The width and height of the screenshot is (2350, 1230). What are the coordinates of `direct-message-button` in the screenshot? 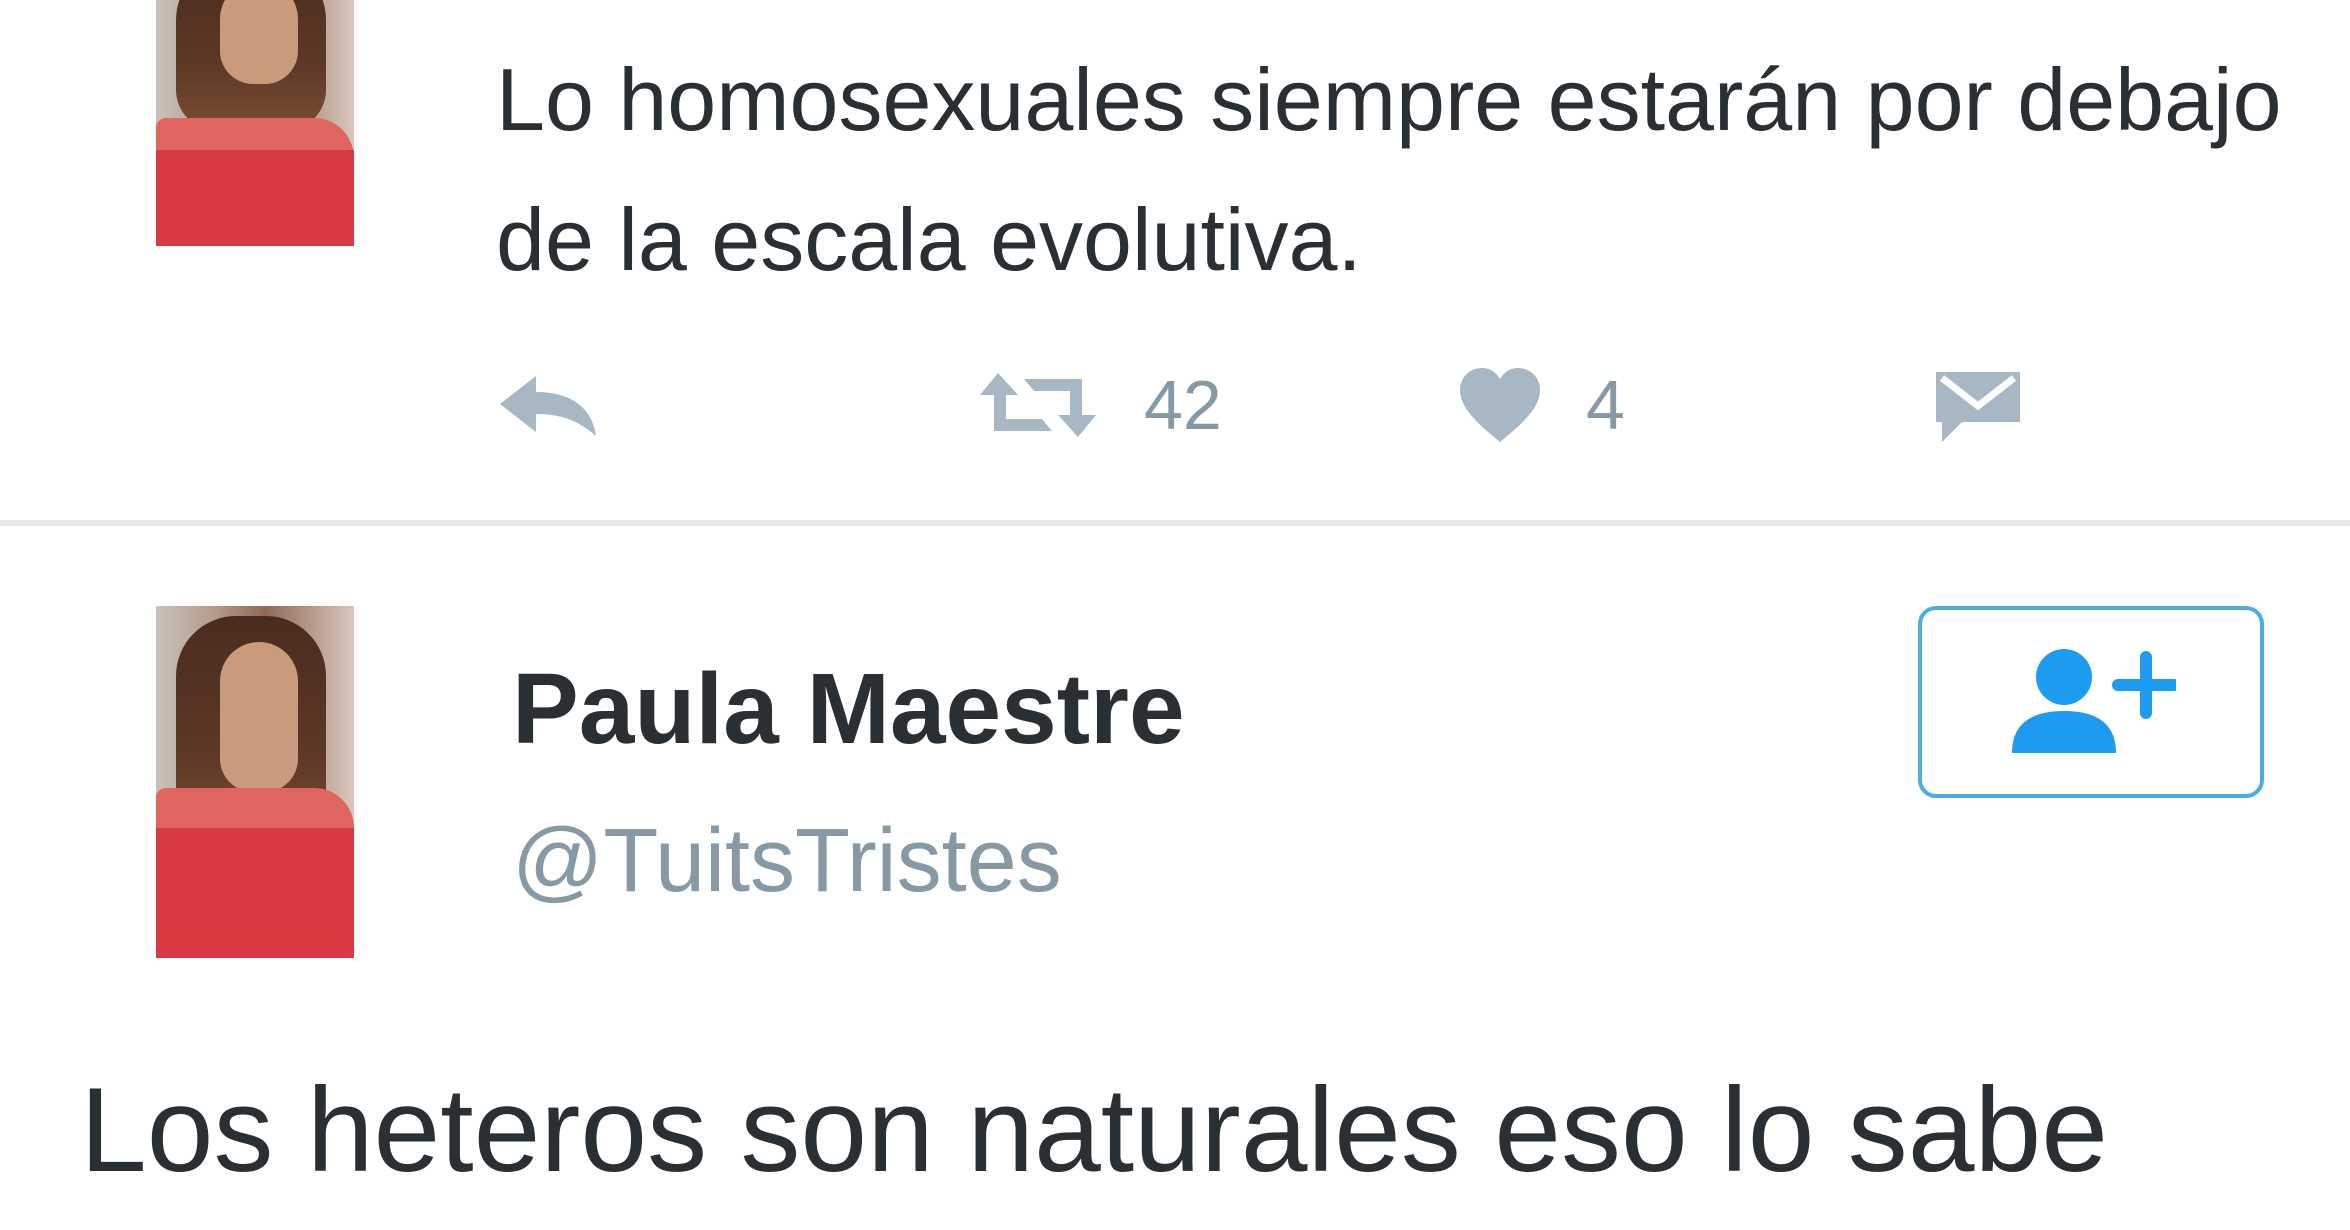 It's located at (1978, 405).